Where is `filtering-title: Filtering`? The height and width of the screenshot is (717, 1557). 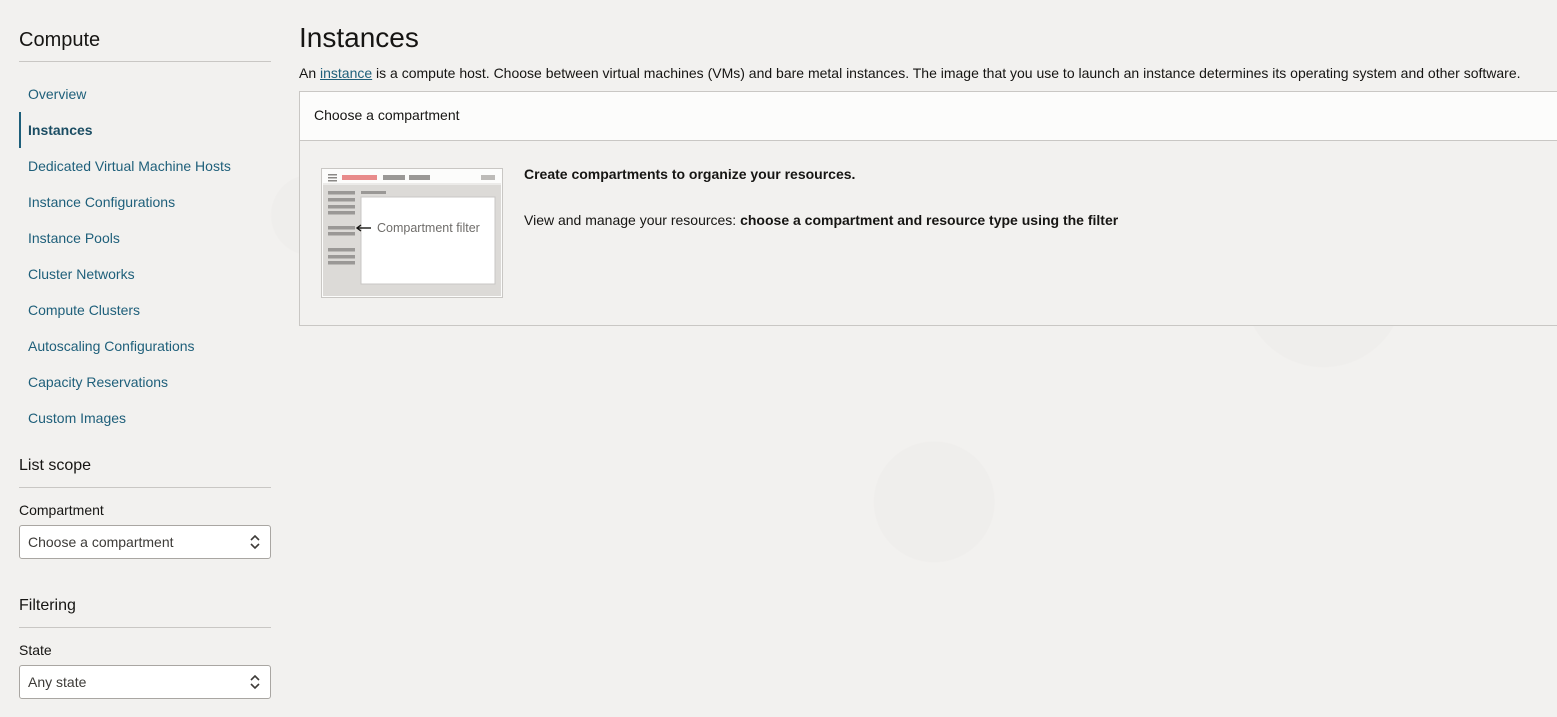
filtering-title: Filtering is located at coordinates (47, 605).